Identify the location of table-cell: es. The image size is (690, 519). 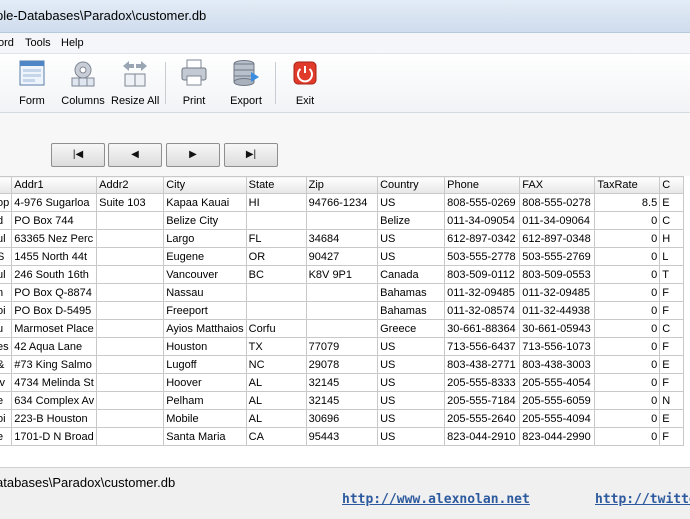
(6, 346).